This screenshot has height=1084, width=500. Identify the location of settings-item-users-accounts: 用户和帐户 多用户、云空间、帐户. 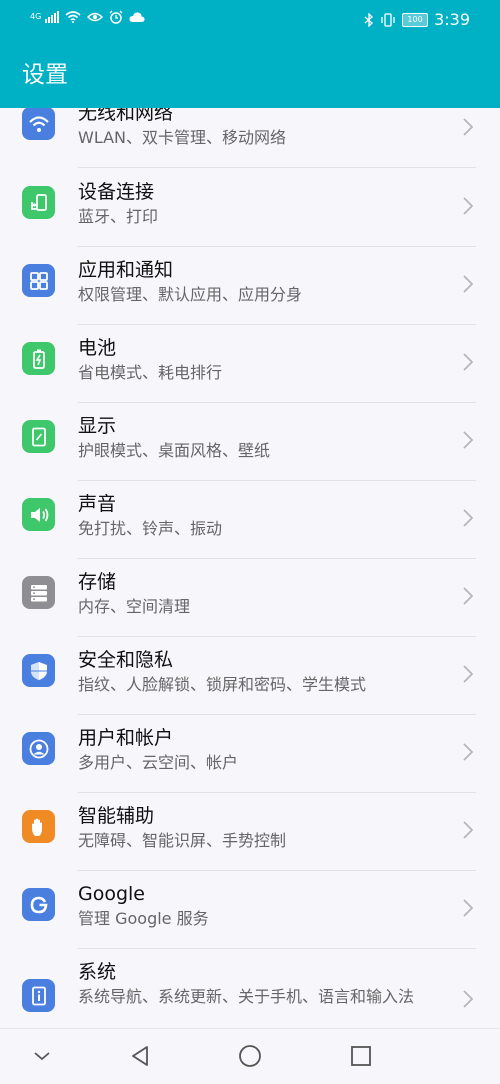
(250, 754).